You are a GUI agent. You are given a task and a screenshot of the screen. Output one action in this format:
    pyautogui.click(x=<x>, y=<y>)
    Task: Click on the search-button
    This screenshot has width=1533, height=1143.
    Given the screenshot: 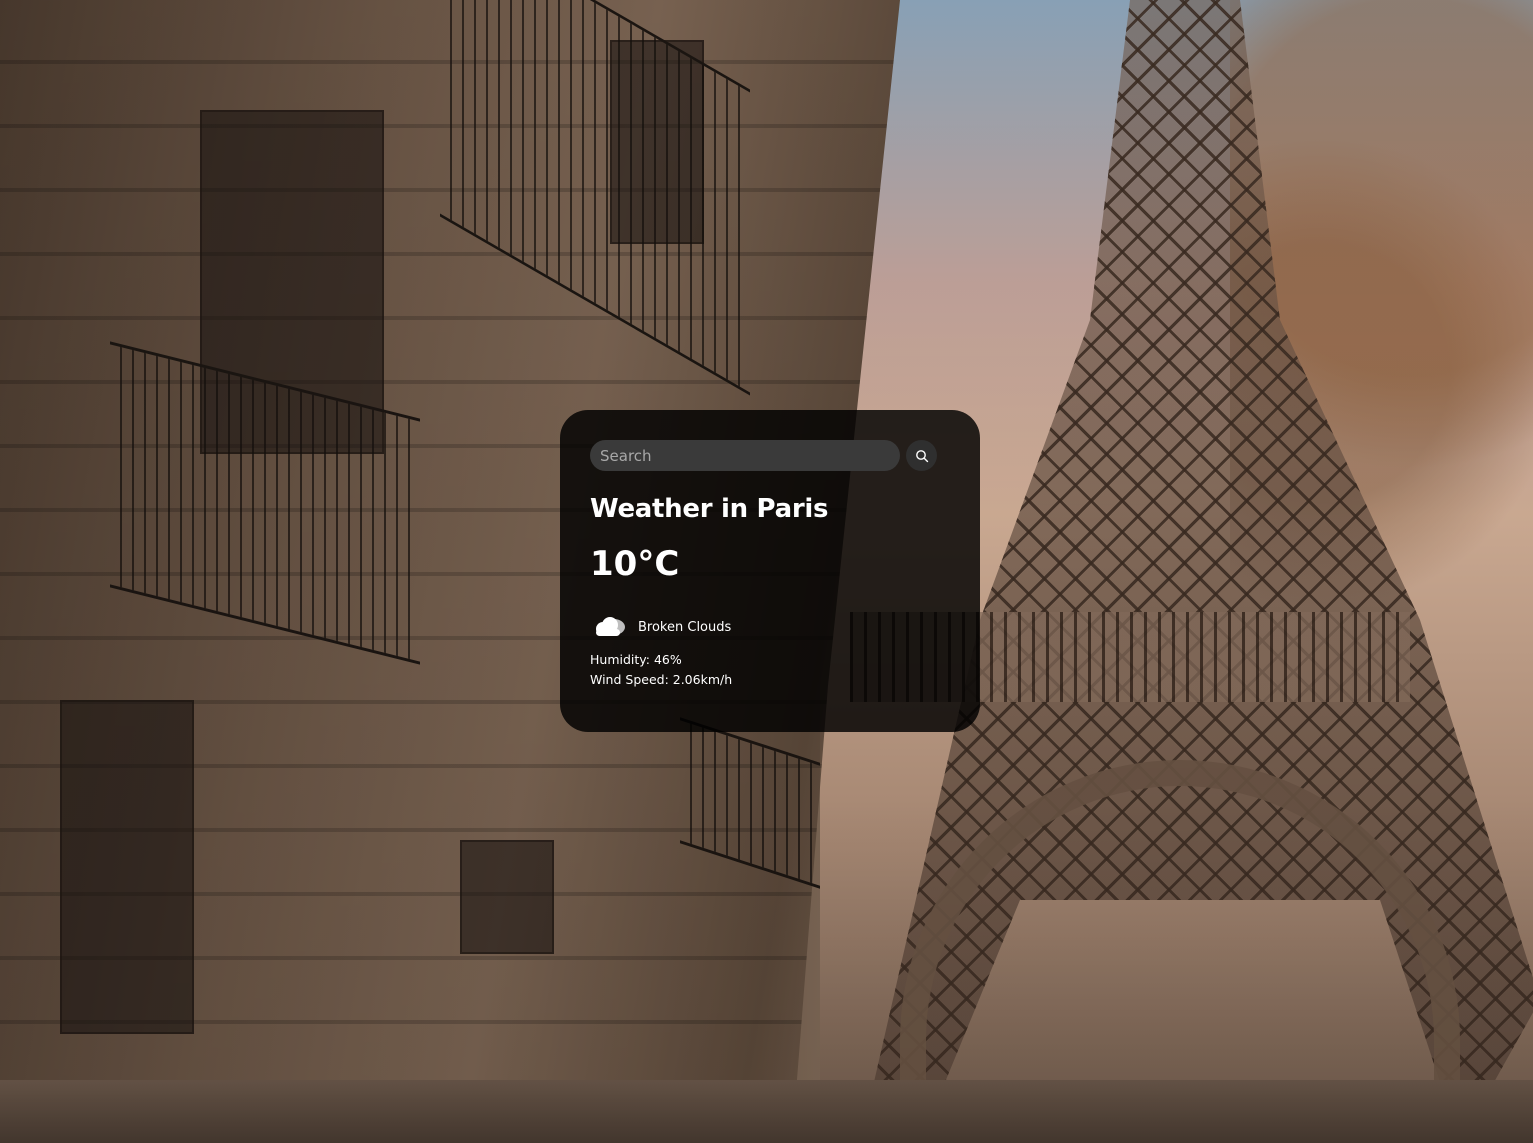 What is the action you would take?
    pyautogui.click(x=921, y=455)
    